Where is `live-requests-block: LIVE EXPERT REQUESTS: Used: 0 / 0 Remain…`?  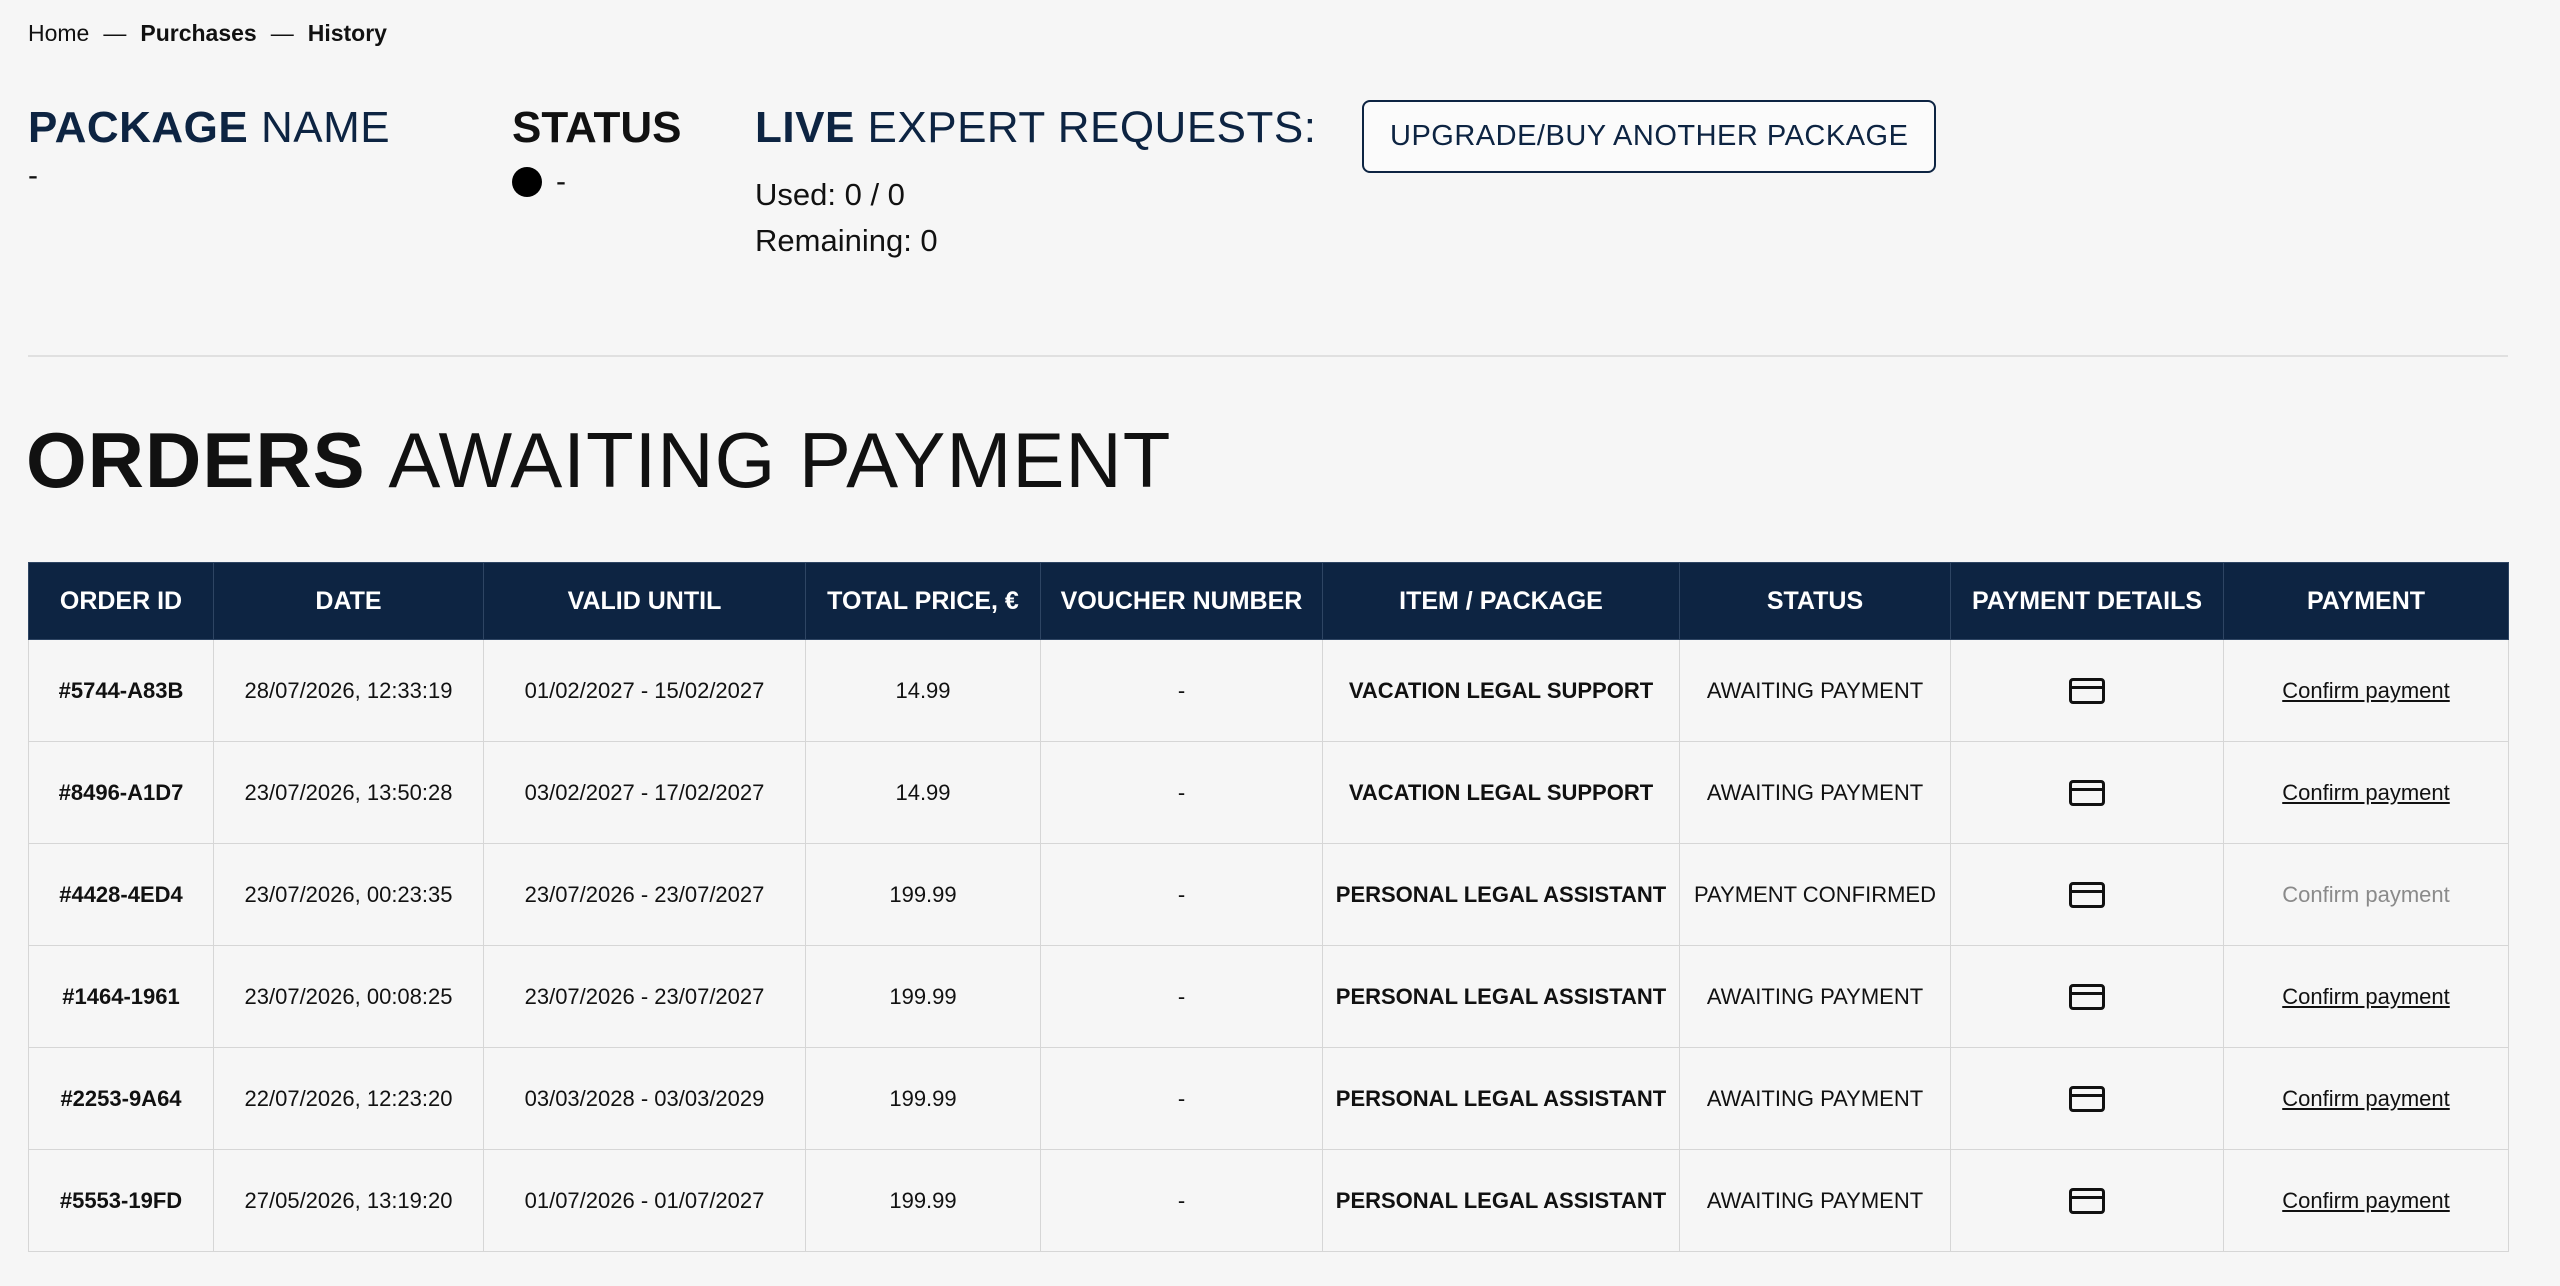
live-requests-block: LIVE EXPERT REQUESTS: Used: 0 / 0 Remain… is located at coordinates (1035, 182).